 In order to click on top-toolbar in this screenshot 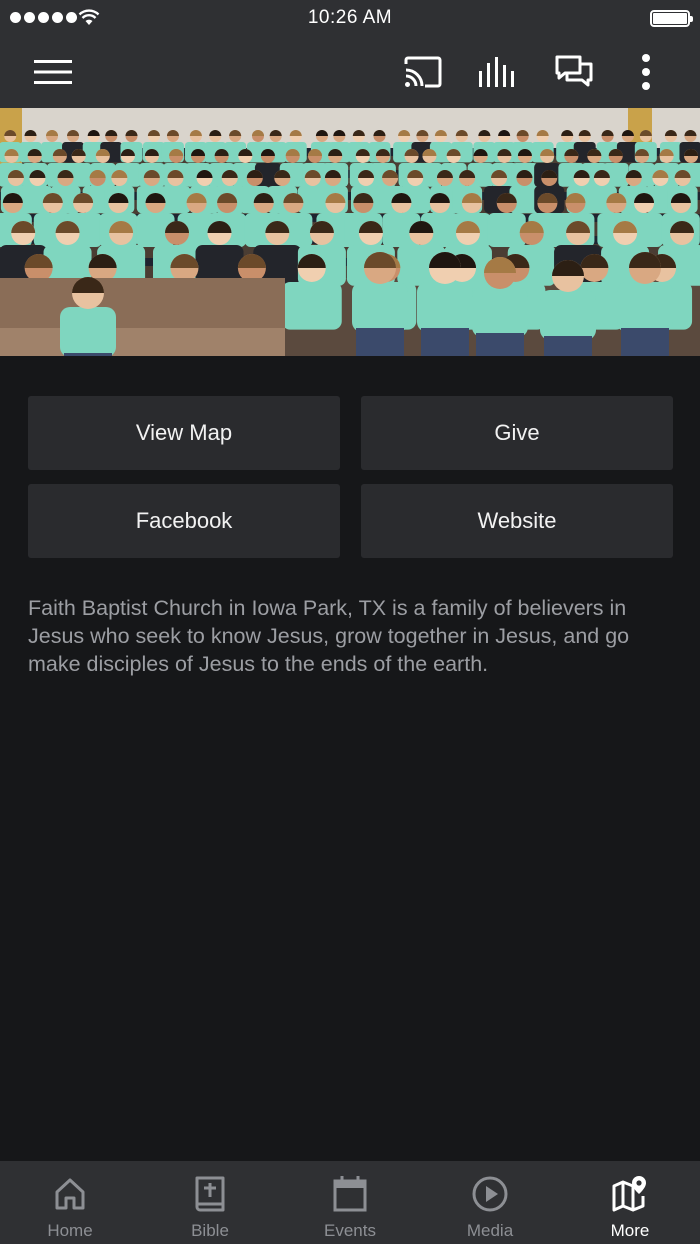, I will do `click(350, 72)`.